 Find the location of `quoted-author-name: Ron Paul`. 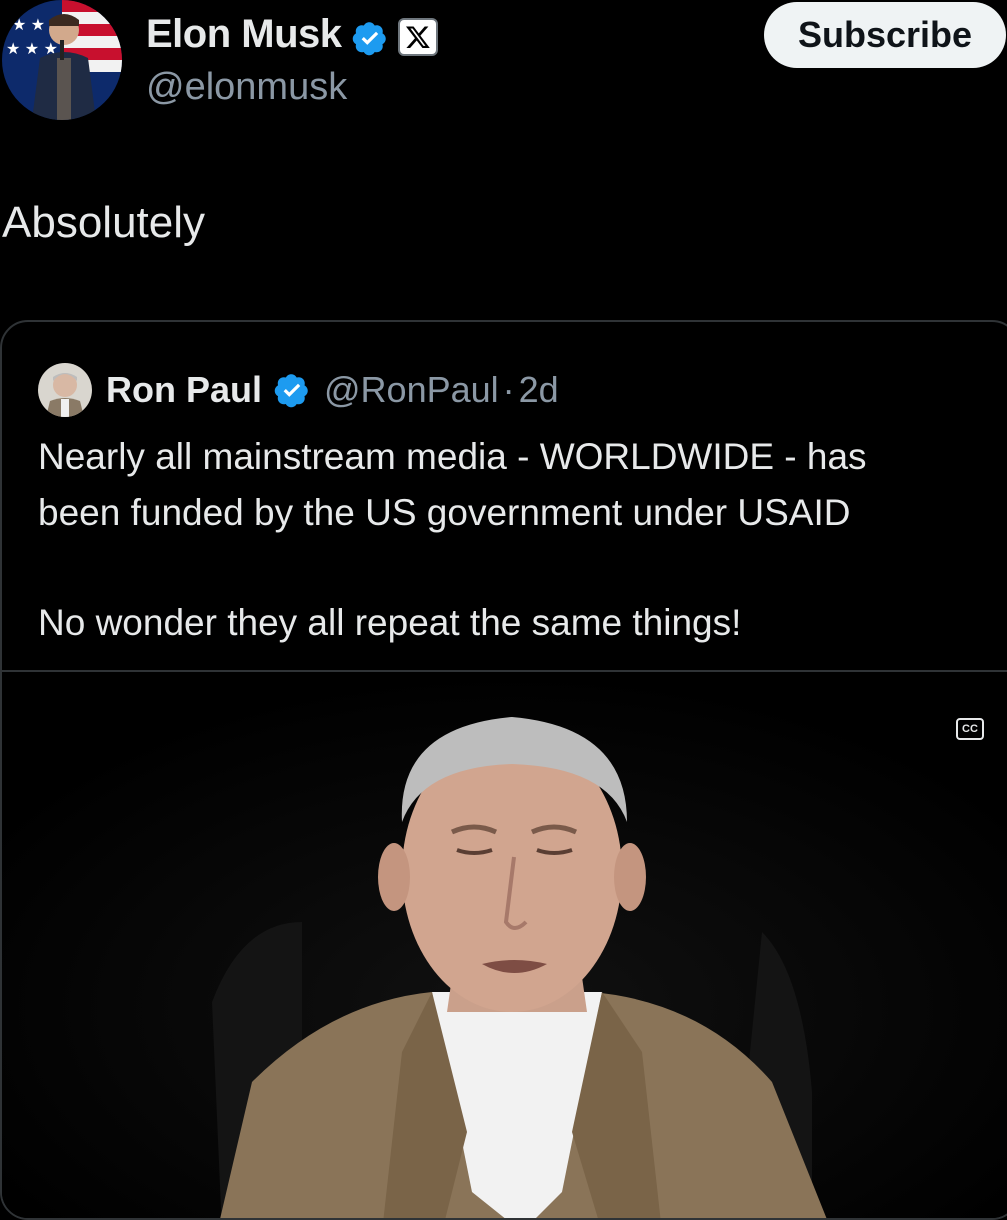

quoted-author-name: Ron Paul is located at coordinates (184, 390).